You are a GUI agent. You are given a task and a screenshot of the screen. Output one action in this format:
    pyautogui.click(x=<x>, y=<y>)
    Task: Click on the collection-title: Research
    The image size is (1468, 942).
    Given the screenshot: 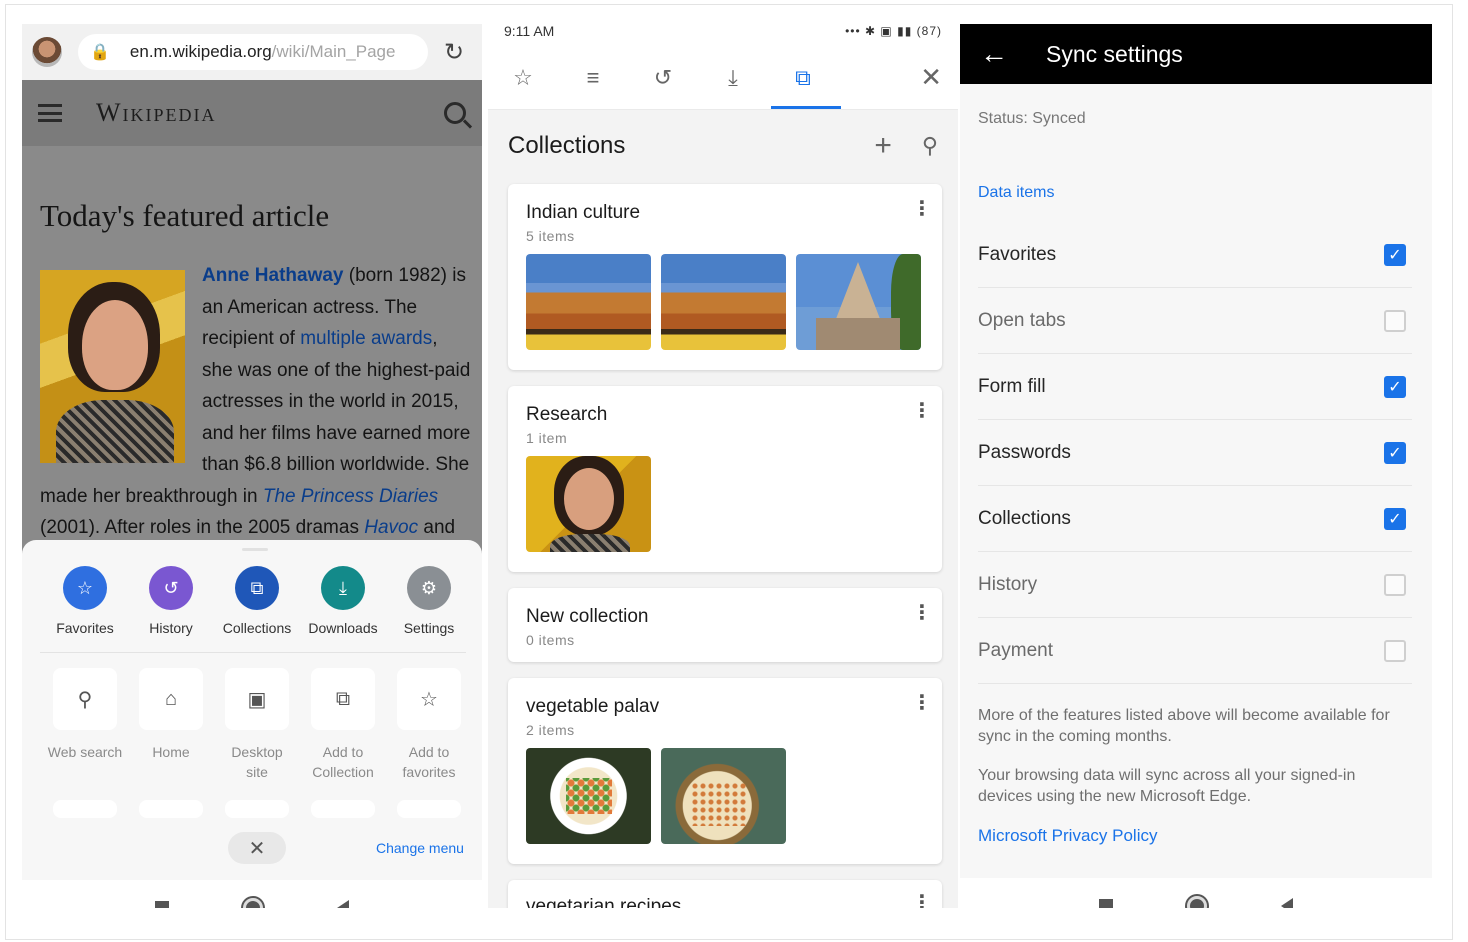 What is the action you would take?
    pyautogui.click(x=567, y=414)
    